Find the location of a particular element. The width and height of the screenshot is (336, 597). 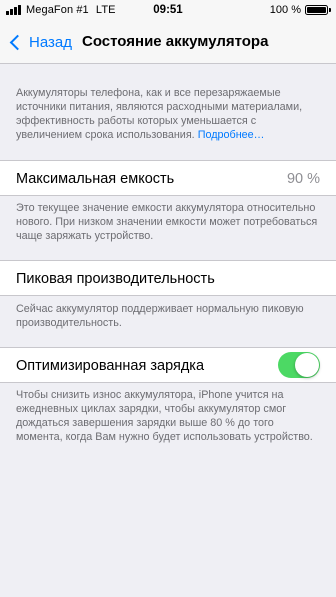

battery-nub is located at coordinates (330, 10).